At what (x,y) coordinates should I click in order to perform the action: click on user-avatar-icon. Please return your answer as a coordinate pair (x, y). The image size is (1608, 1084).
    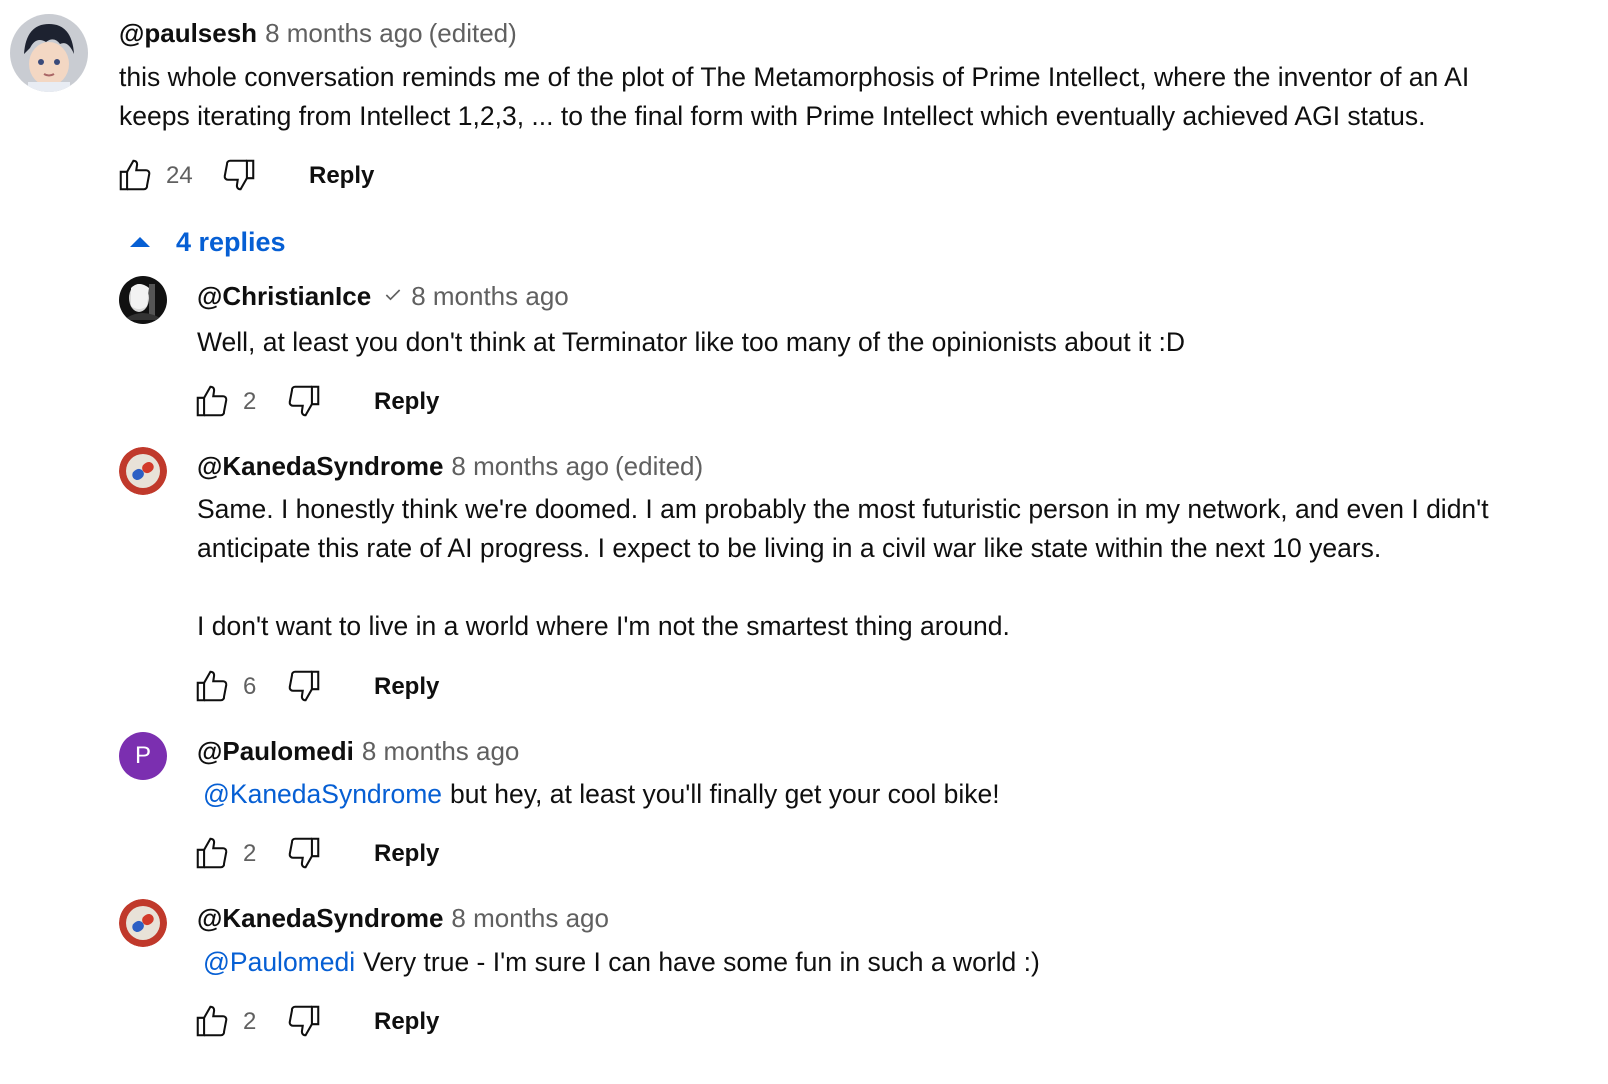
    Looking at the image, I should click on (143, 300).